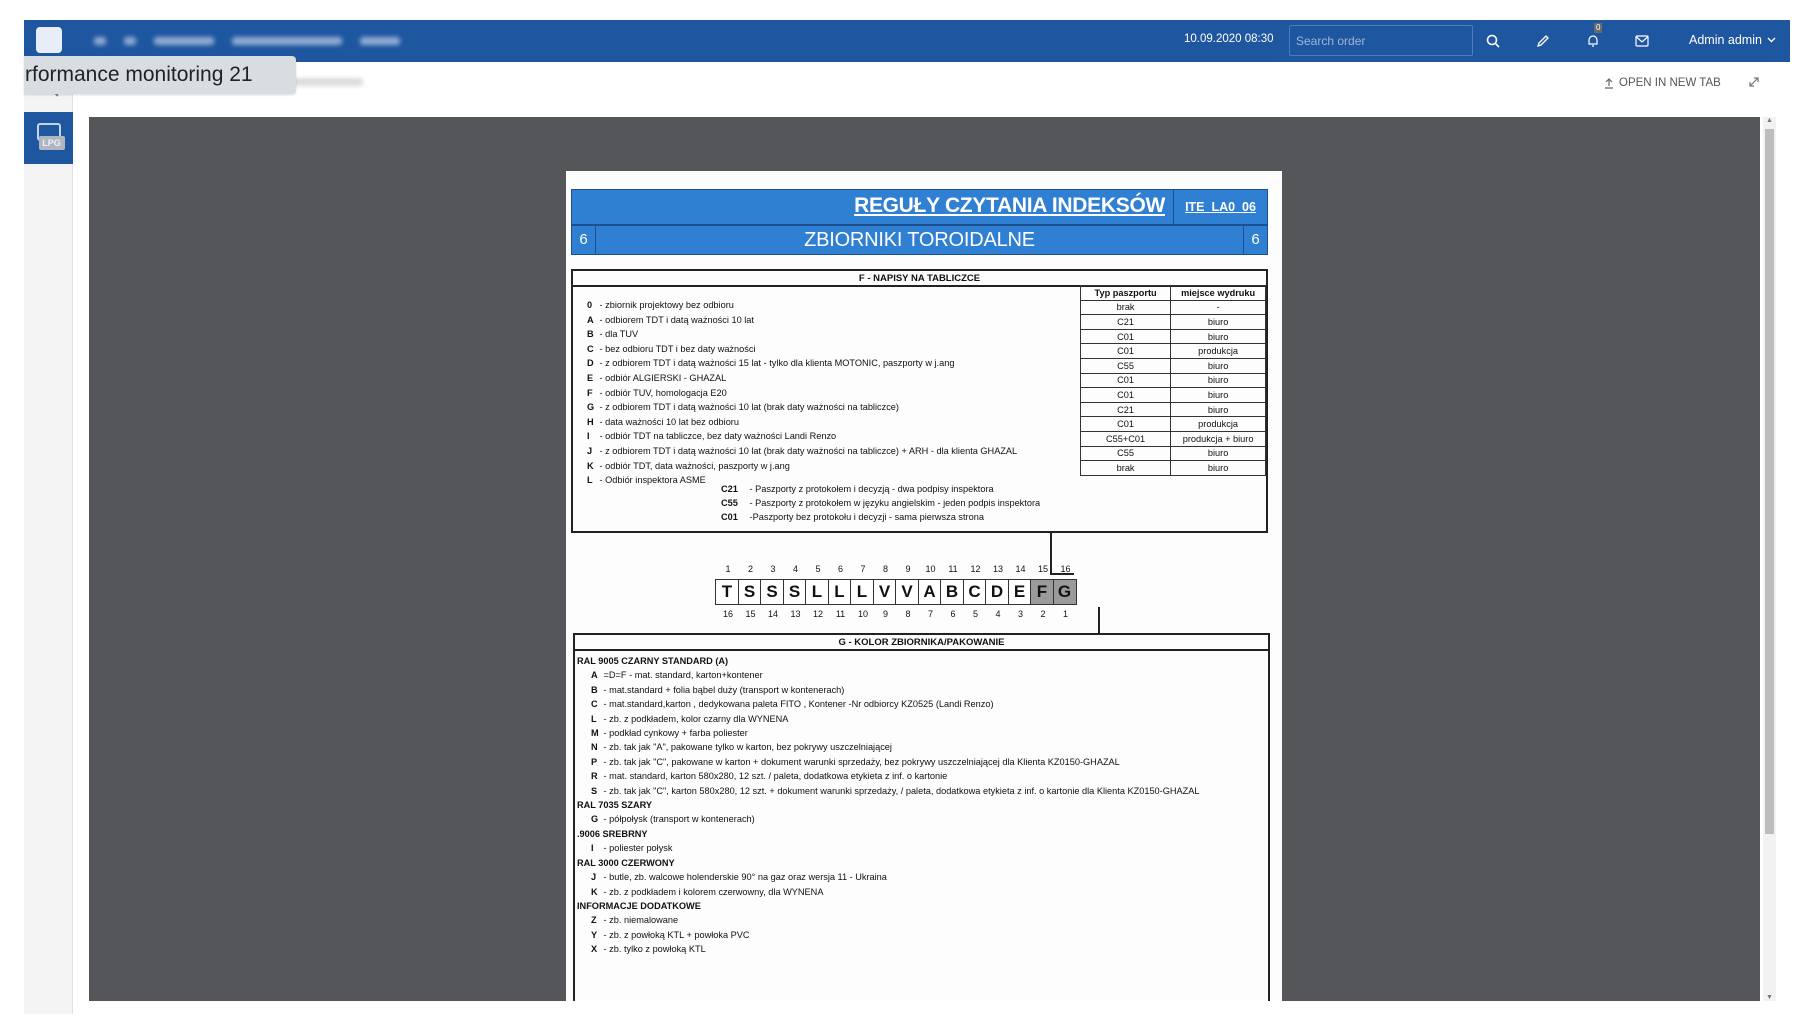 Image resolution: width=1804 pixels, height=1026 pixels. What do you see at coordinates (594, 776) in the screenshot?
I see `color-option-key: R` at bounding box center [594, 776].